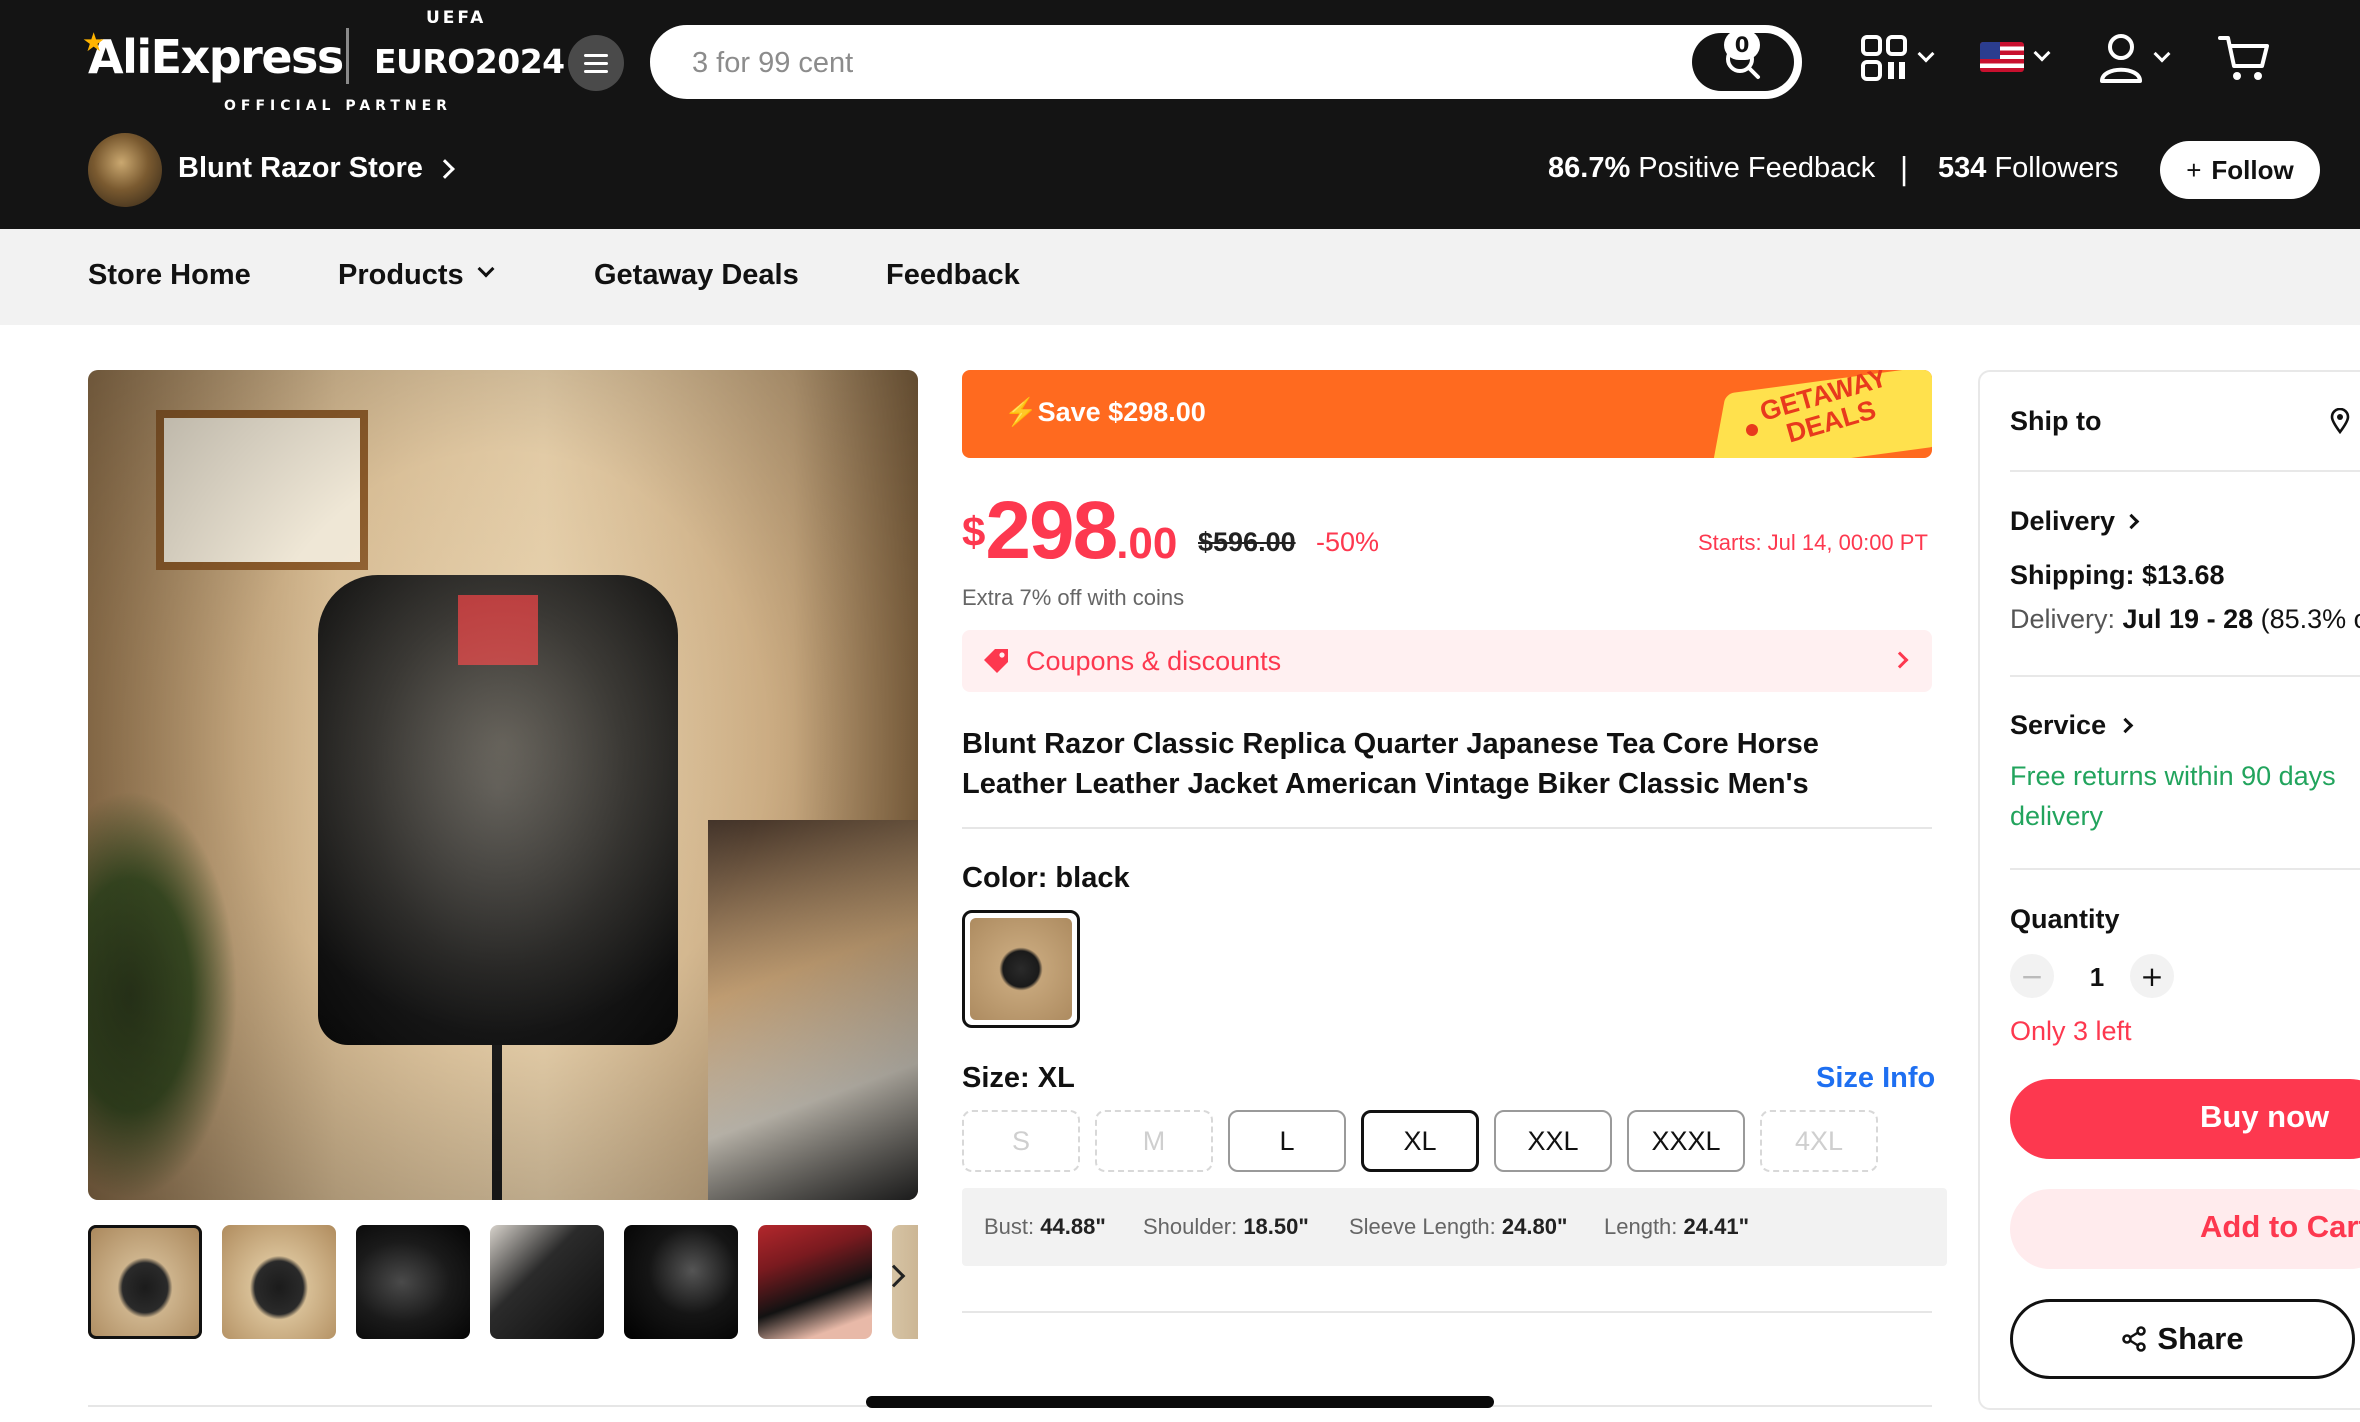  What do you see at coordinates (2117, 575) in the screenshot?
I see `shipping-cost: Shipping: $13.68` at bounding box center [2117, 575].